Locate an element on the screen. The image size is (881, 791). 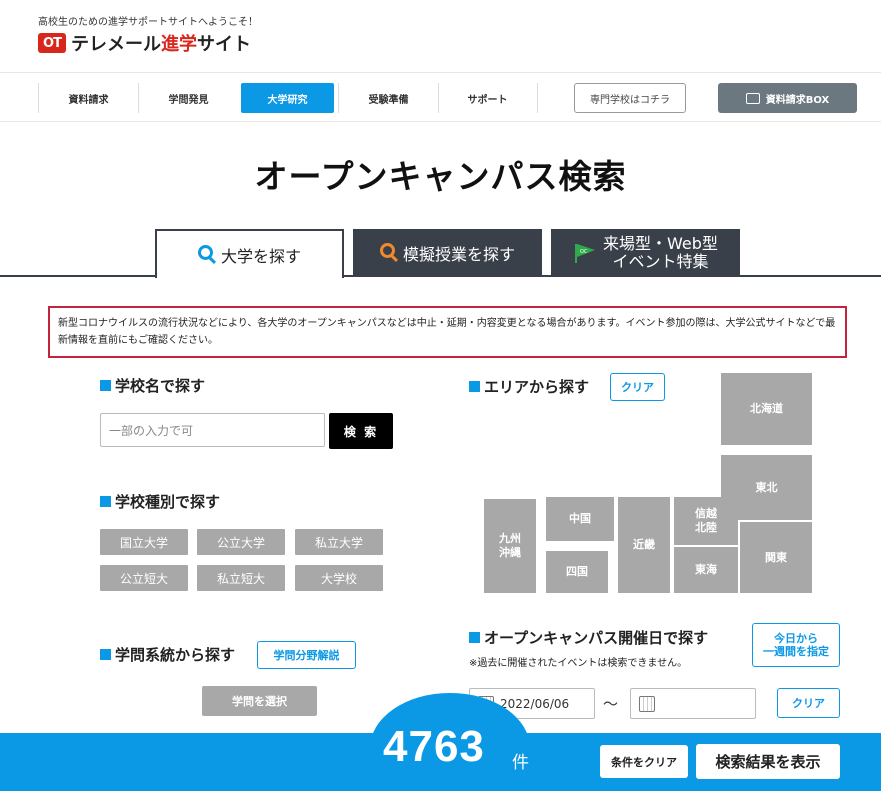
type-koritsu-tandai: 公立短大 is located at coordinates (144, 578).